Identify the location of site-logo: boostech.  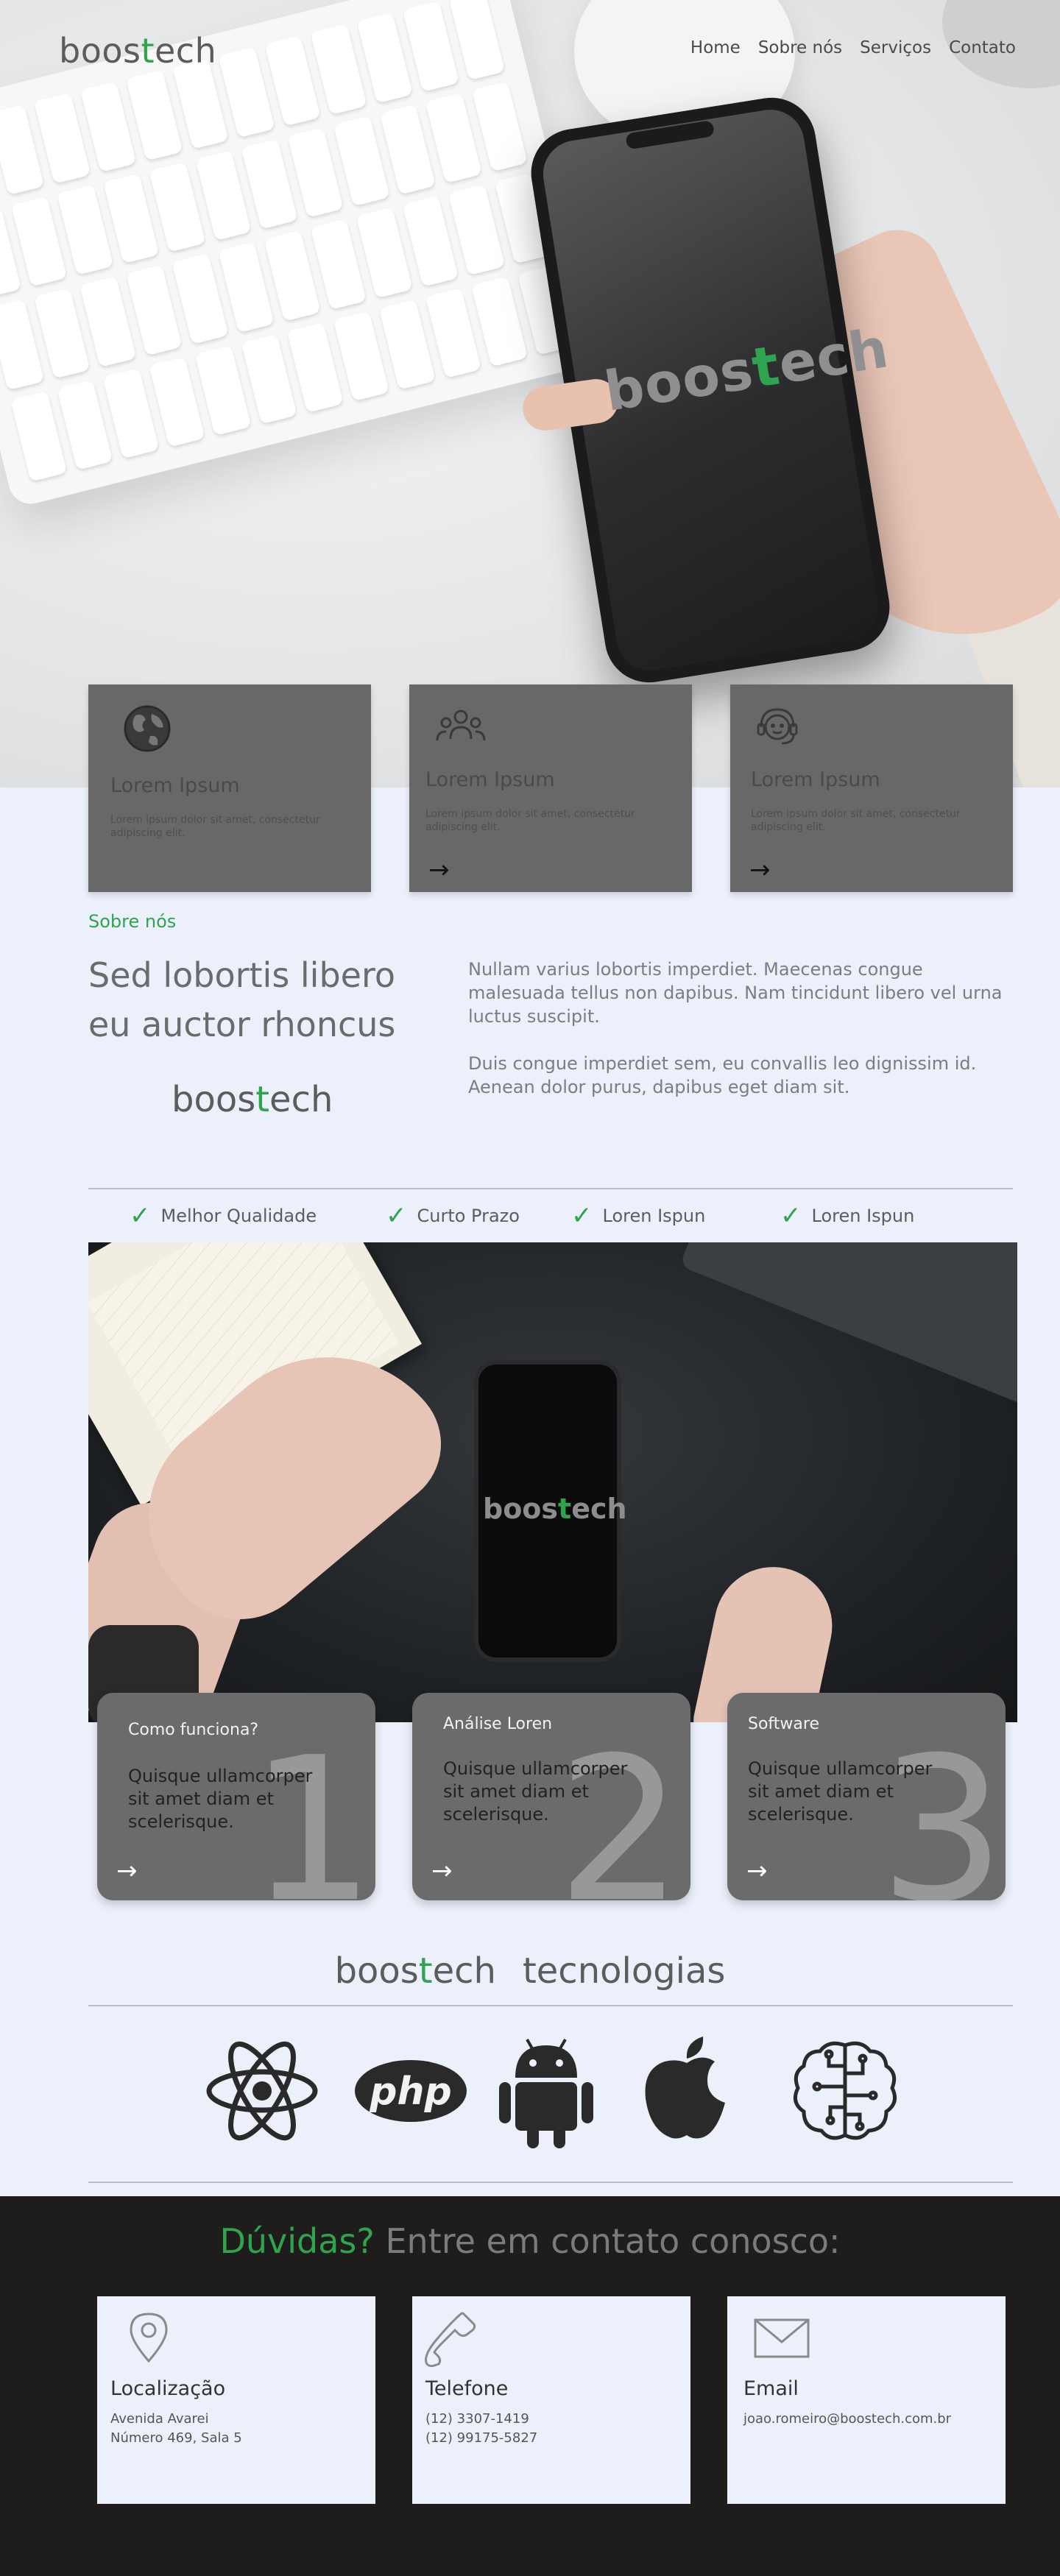
(137, 51).